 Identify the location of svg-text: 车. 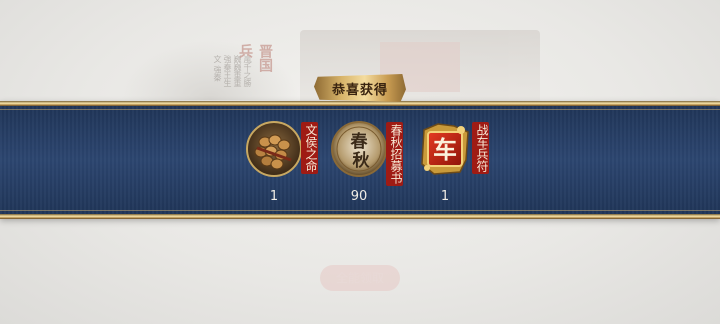
(445, 149).